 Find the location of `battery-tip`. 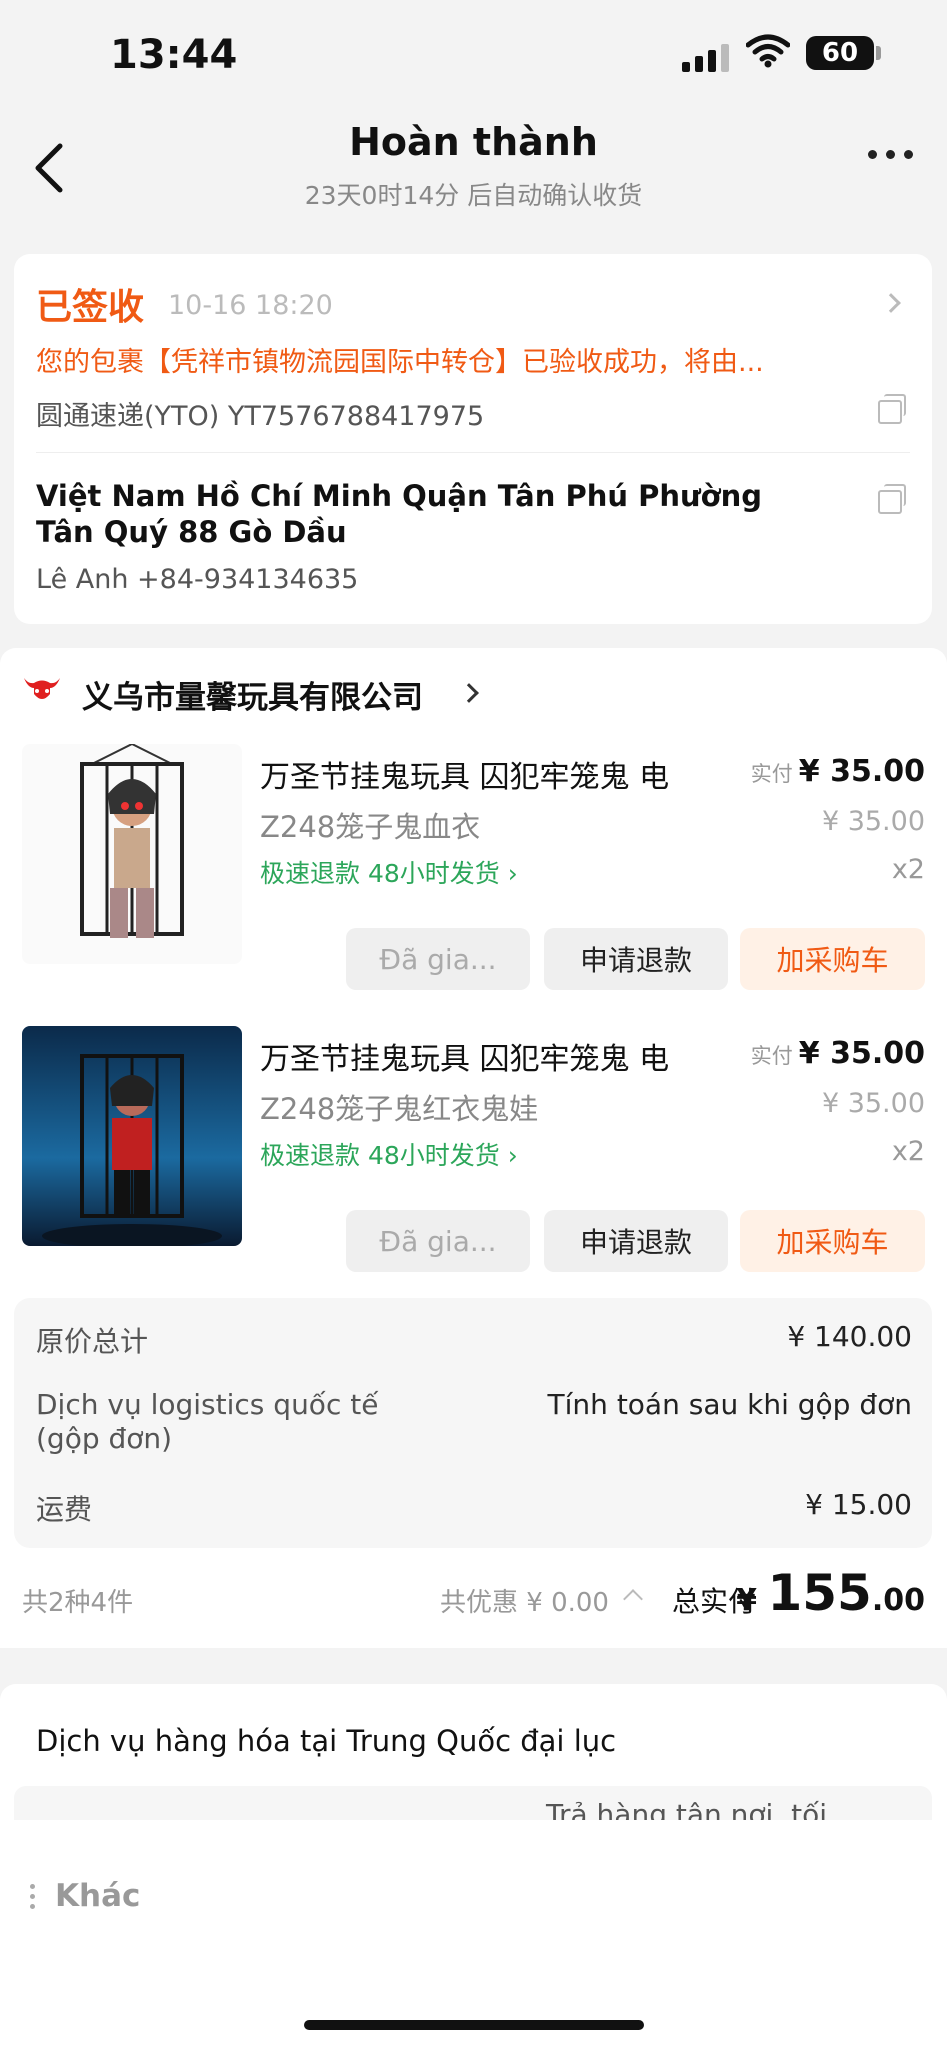

battery-tip is located at coordinates (878, 53).